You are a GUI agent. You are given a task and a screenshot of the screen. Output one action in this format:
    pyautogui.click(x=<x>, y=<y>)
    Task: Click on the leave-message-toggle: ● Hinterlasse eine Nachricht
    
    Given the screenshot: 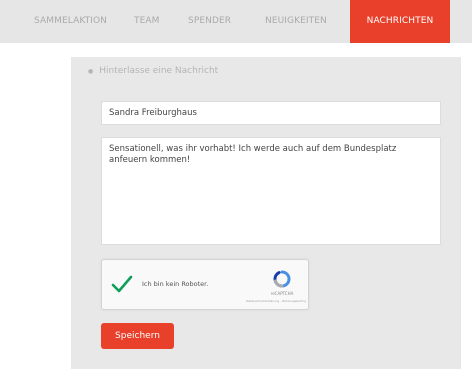 What is the action you would take?
    pyautogui.click(x=153, y=71)
    